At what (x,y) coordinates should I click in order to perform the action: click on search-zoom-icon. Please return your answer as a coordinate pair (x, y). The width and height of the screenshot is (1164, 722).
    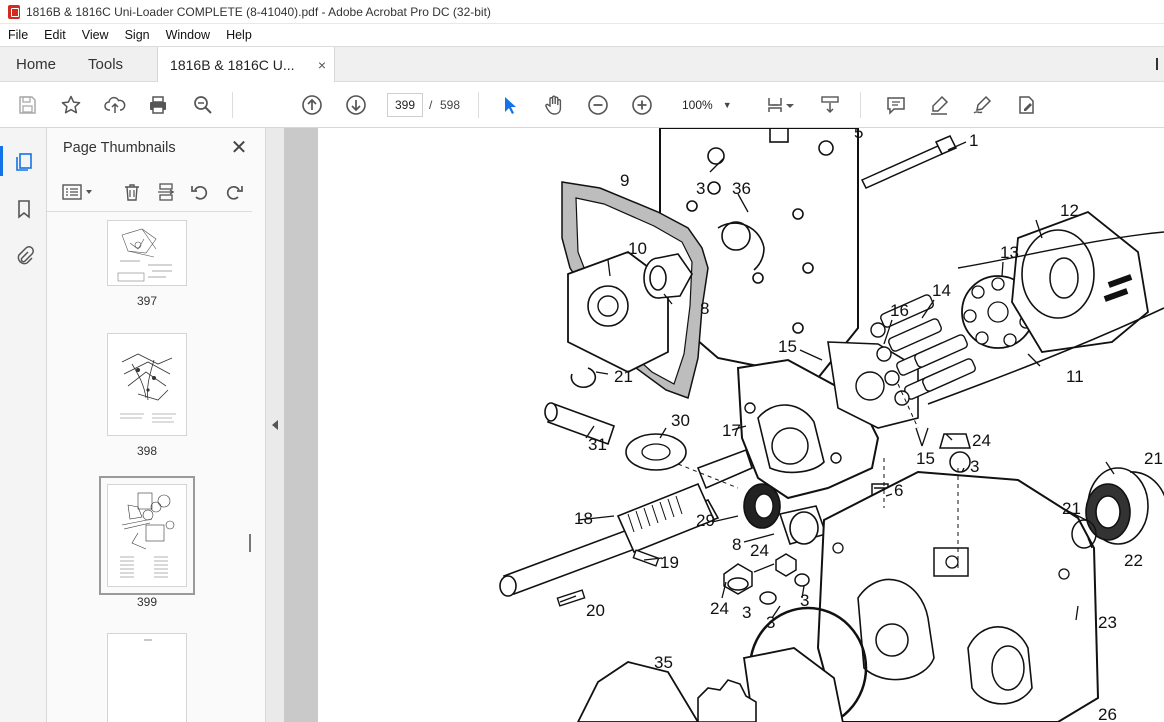
    Looking at the image, I should click on (203, 105).